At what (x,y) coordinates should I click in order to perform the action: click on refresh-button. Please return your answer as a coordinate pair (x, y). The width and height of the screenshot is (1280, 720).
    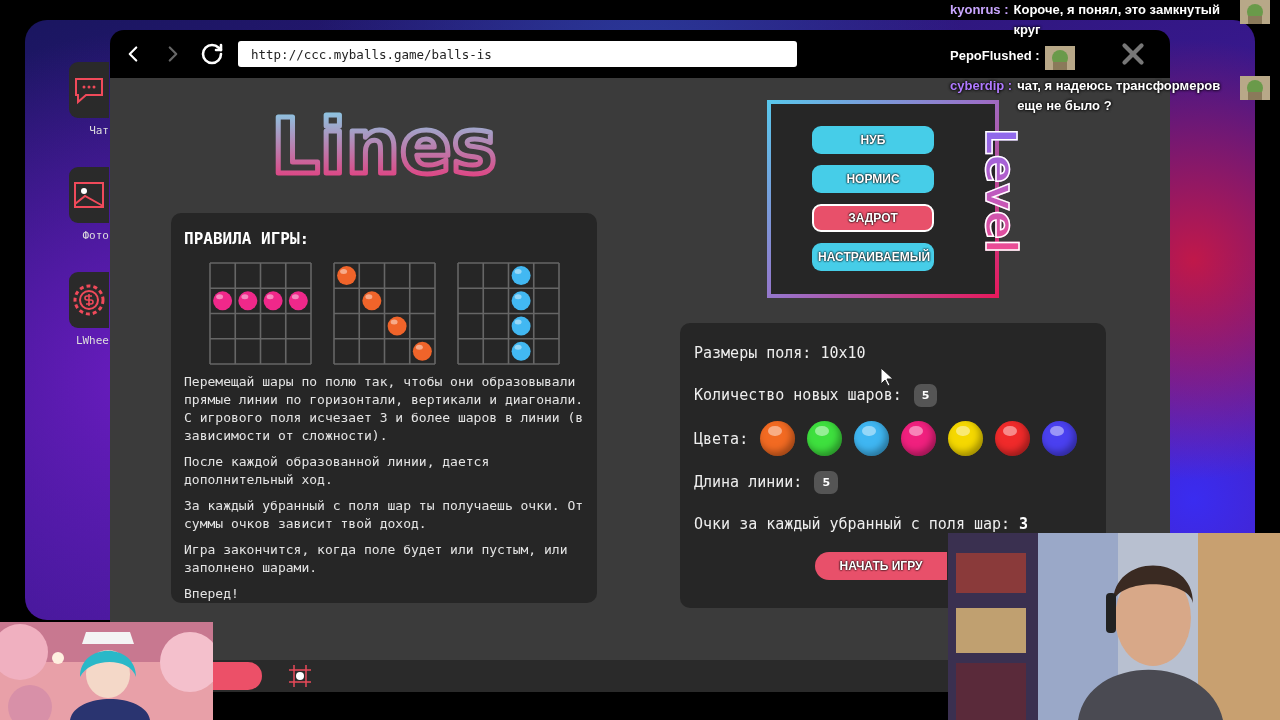
    Looking at the image, I should click on (212, 54).